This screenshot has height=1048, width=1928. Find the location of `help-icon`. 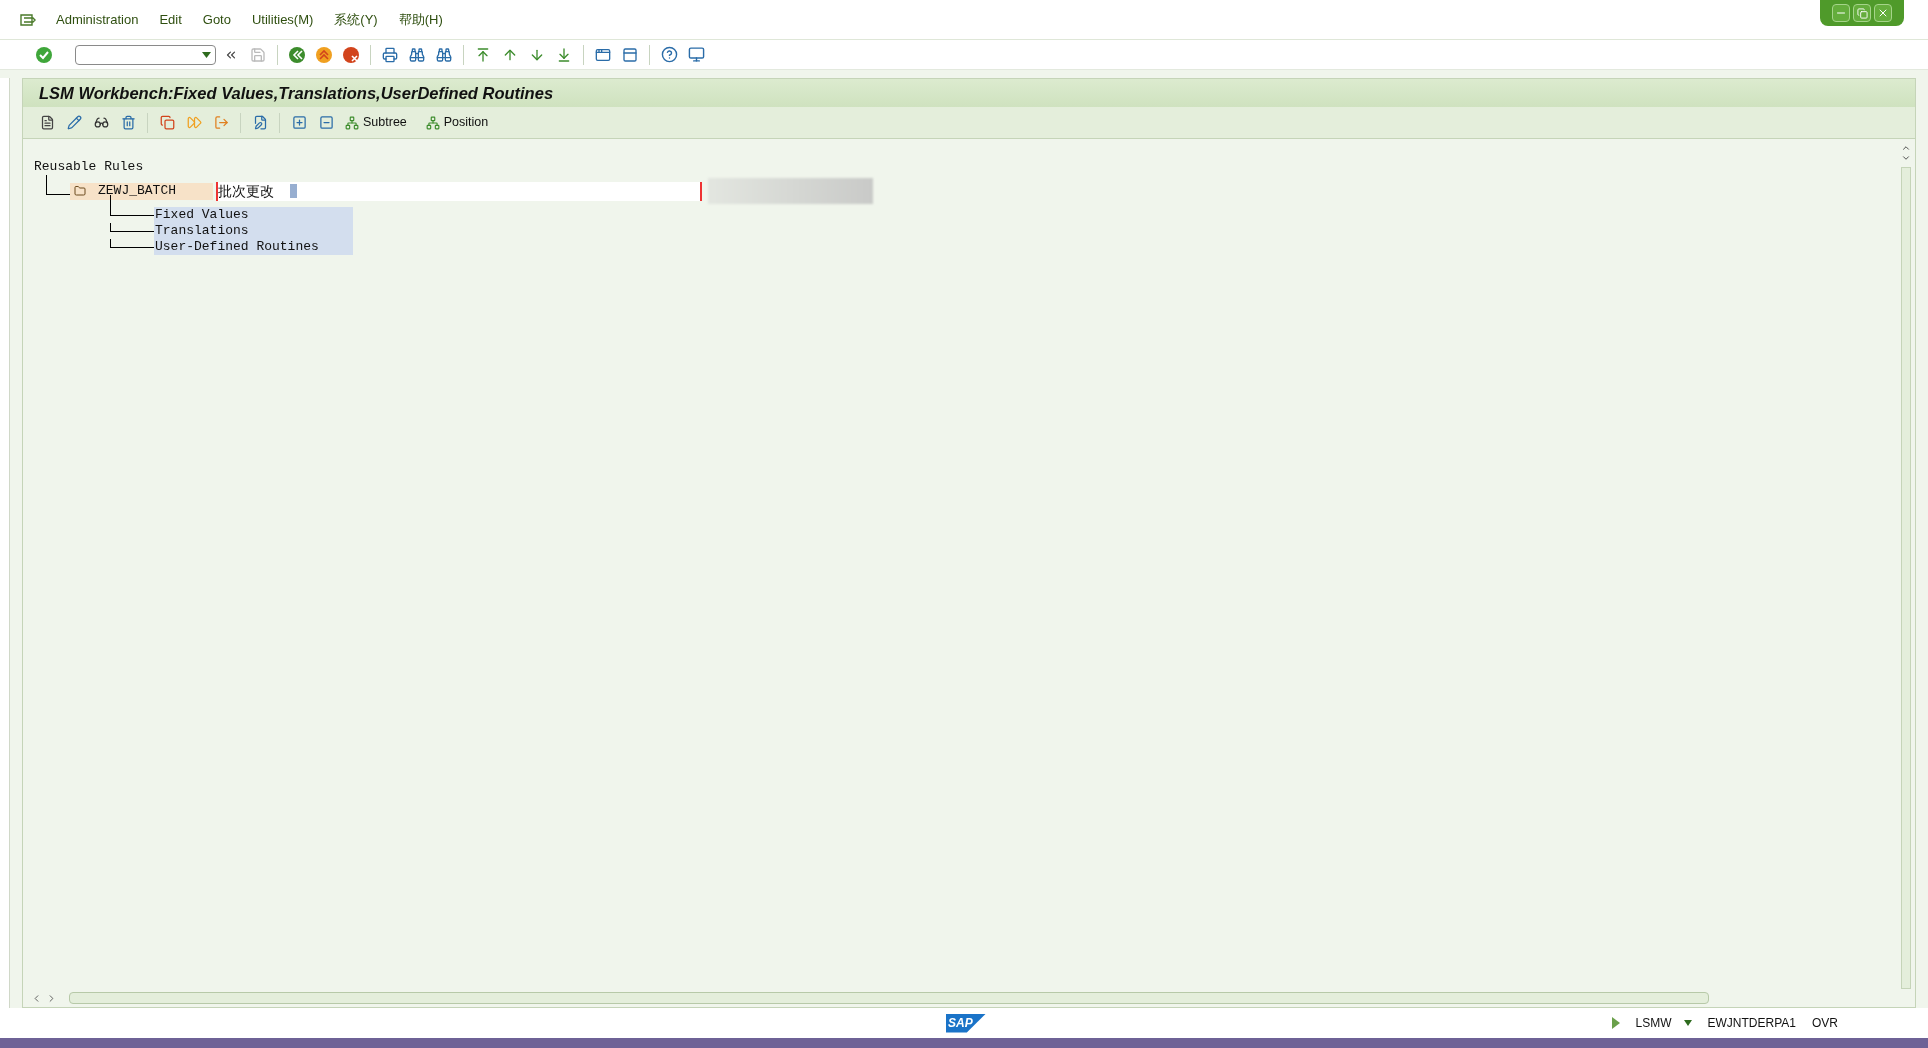

help-icon is located at coordinates (669, 54).